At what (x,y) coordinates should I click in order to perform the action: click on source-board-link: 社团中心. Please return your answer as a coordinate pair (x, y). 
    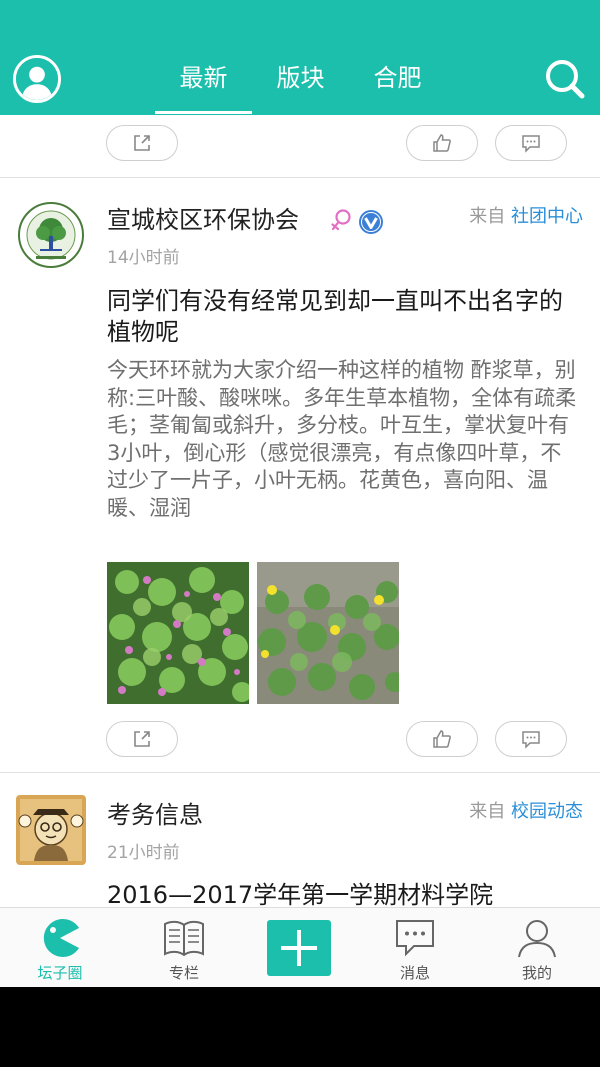
    Looking at the image, I should click on (547, 216).